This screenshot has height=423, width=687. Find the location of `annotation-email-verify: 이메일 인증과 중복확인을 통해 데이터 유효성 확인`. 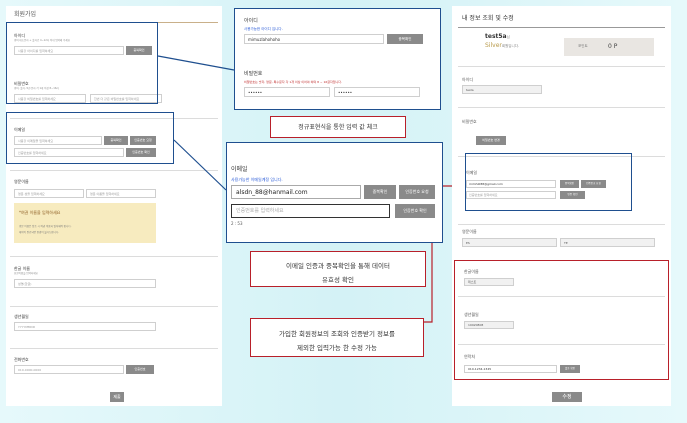

annotation-email-verify: 이메일 인증과 중복확인을 통해 데이터 유효성 확인 is located at coordinates (338, 269).